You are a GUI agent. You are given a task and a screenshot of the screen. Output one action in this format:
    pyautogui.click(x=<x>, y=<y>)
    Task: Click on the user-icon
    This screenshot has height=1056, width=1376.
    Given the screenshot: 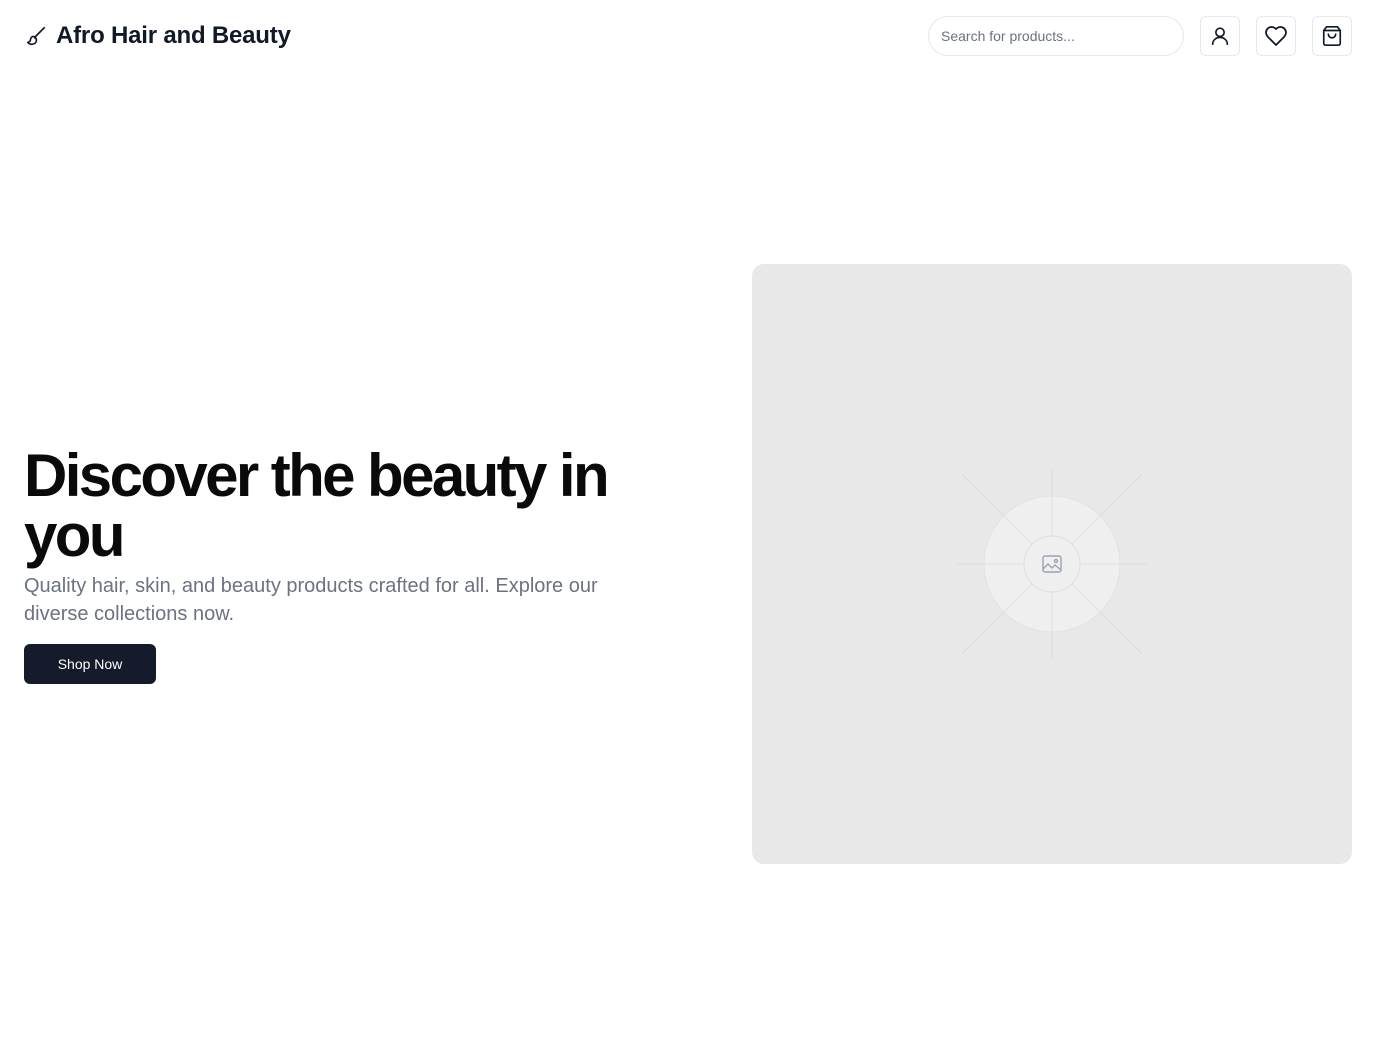 What is the action you would take?
    pyautogui.click(x=1220, y=36)
    